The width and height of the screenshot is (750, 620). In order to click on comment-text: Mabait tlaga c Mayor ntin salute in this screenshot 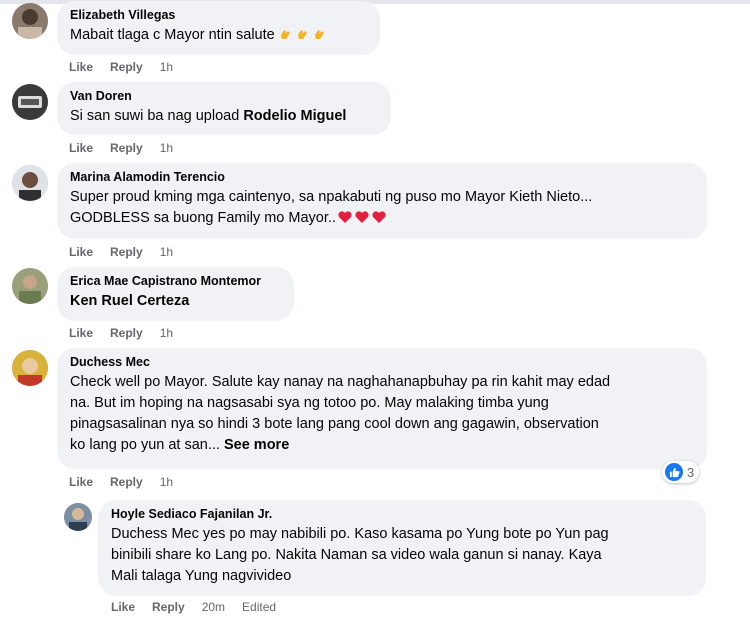, I will do `click(219, 35)`.